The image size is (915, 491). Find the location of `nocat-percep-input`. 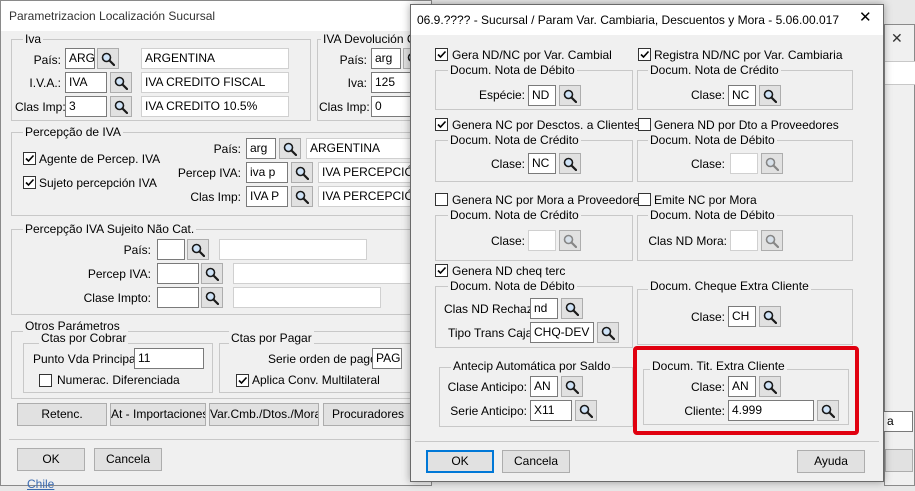

nocat-percep-input is located at coordinates (178, 273).